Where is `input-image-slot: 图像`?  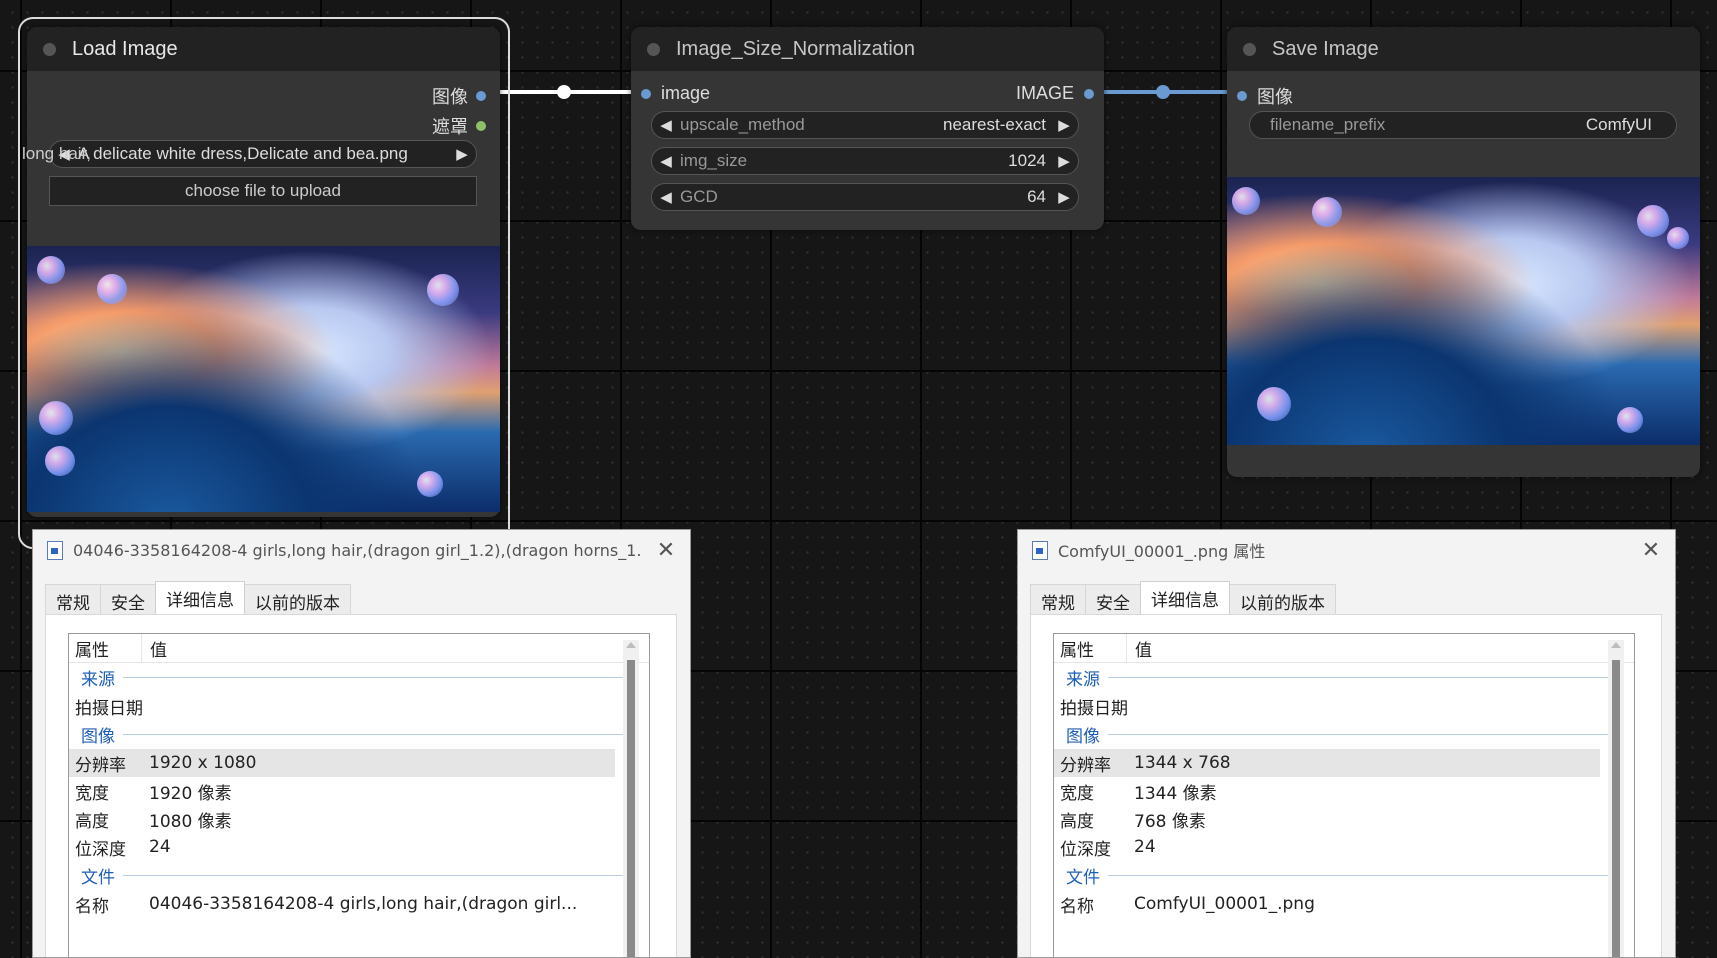
input-image-slot: 图像 is located at coordinates (1265, 96).